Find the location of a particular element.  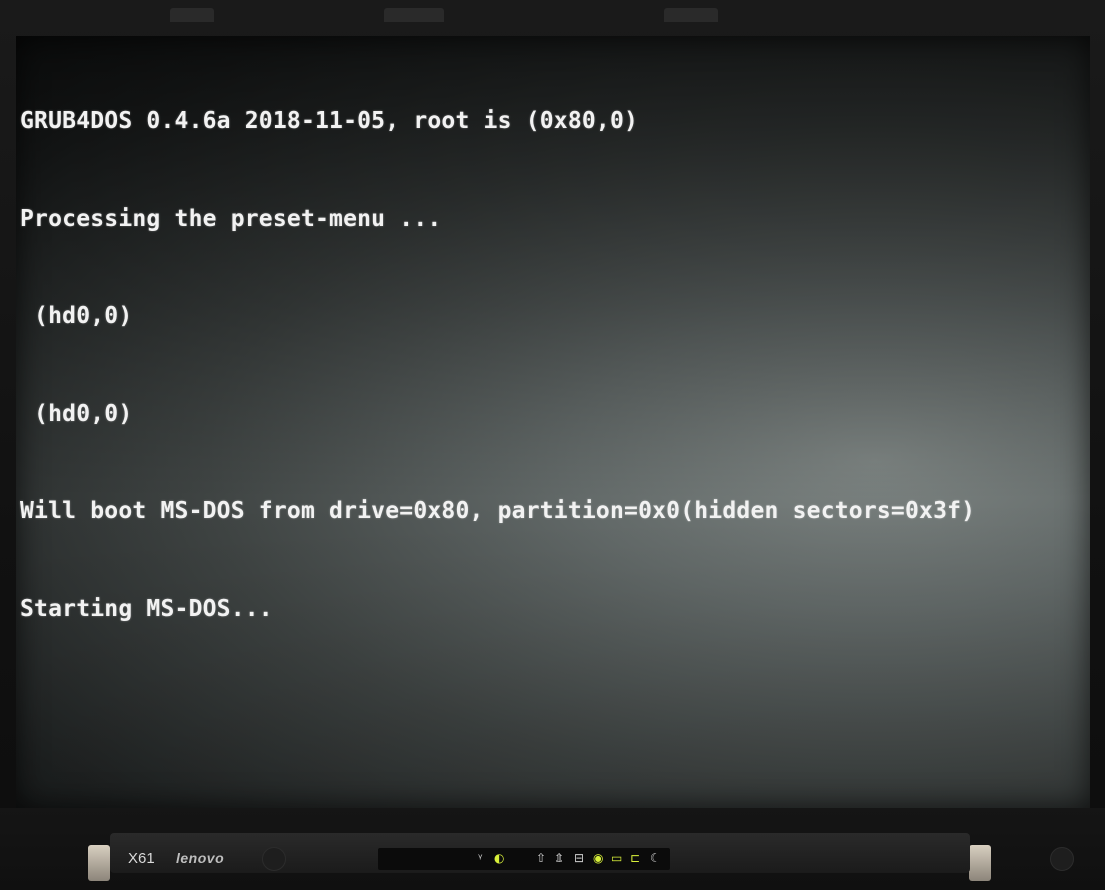

console-line-4: (hd0,0) is located at coordinates (76, 413).